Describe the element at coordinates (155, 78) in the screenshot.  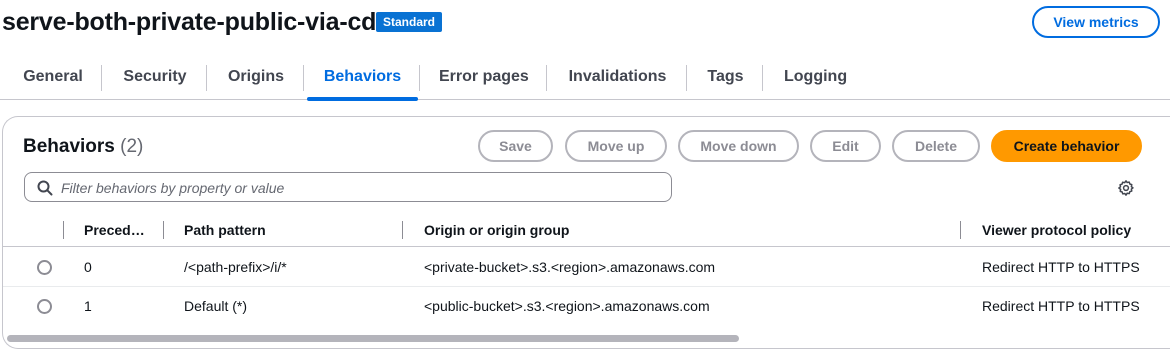
I see `tab-security: Security` at that location.